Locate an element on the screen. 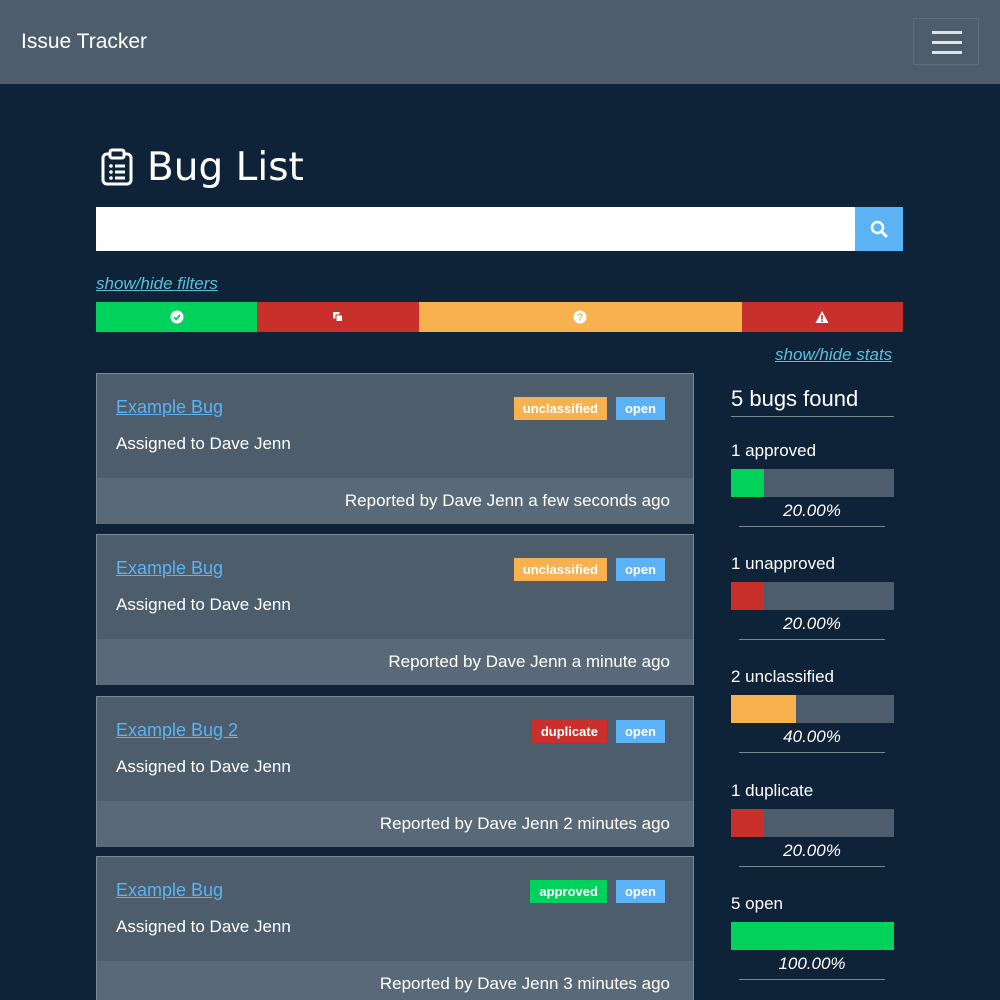 The width and height of the screenshot is (1000, 1000). stat-item: 1 duplicate 20.00% is located at coordinates (812, 824).